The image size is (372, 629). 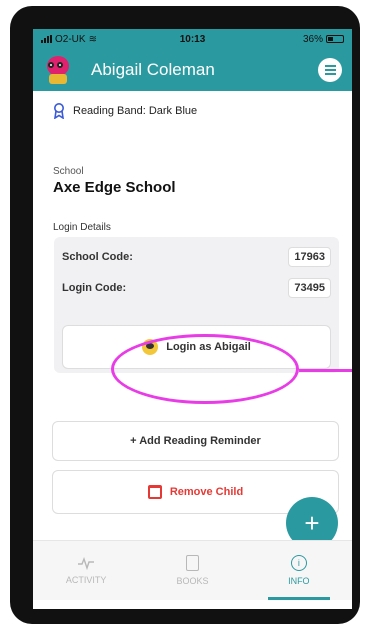 I want to click on nav-item-books: BOOKS, so click(x=192, y=570).